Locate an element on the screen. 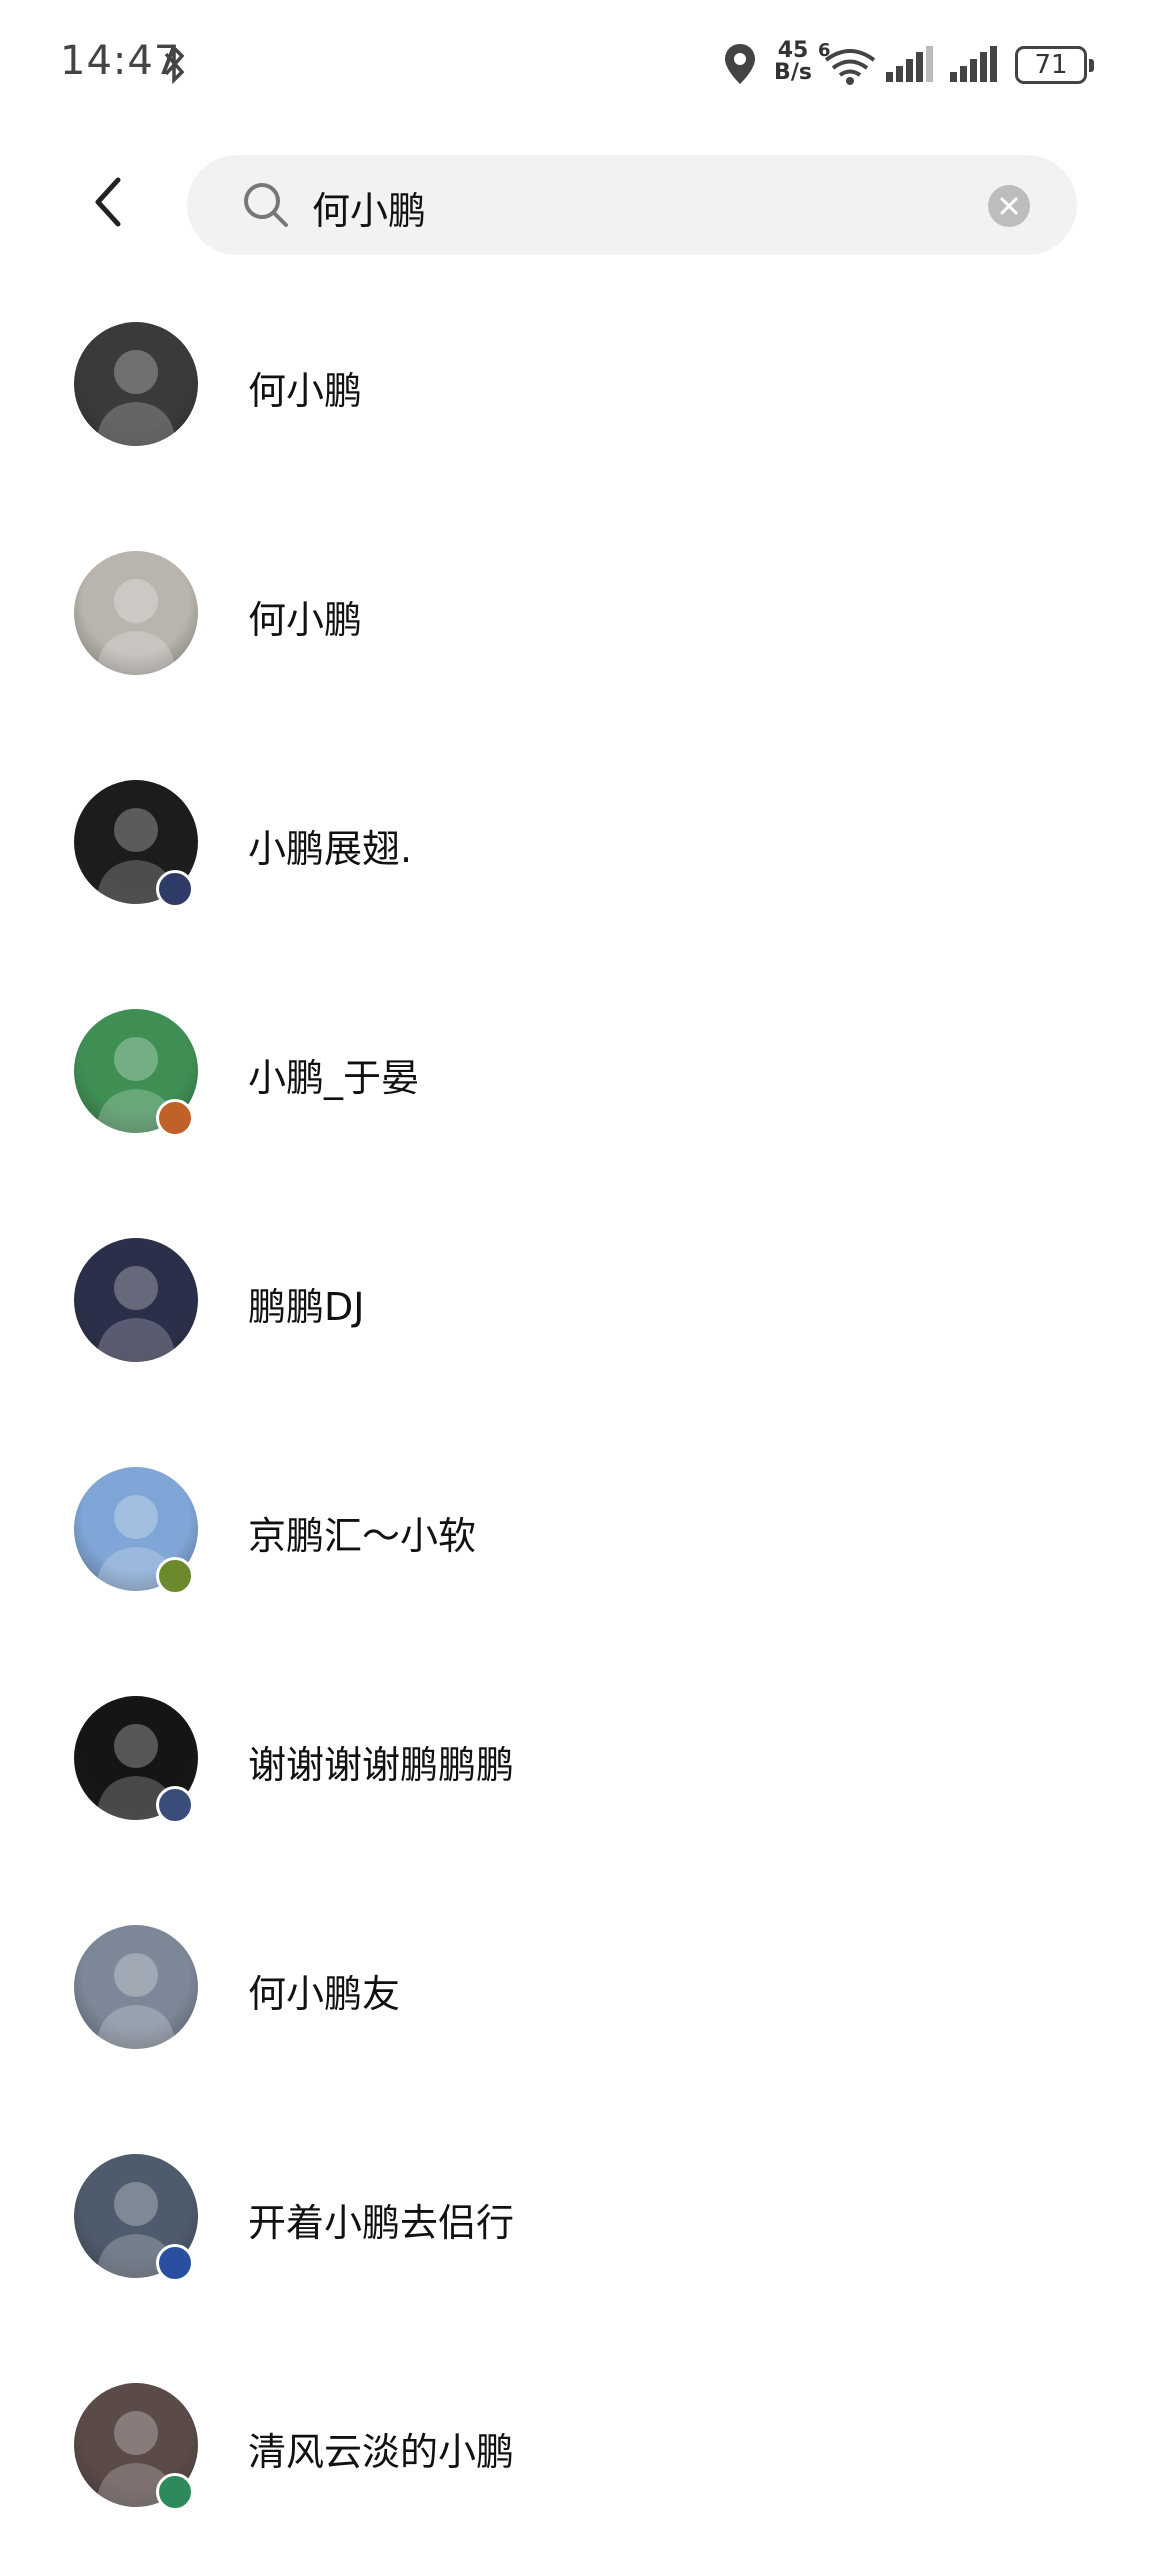  result-name: 谢谢谢谢鹏鹏鹏 is located at coordinates (381, 1765).